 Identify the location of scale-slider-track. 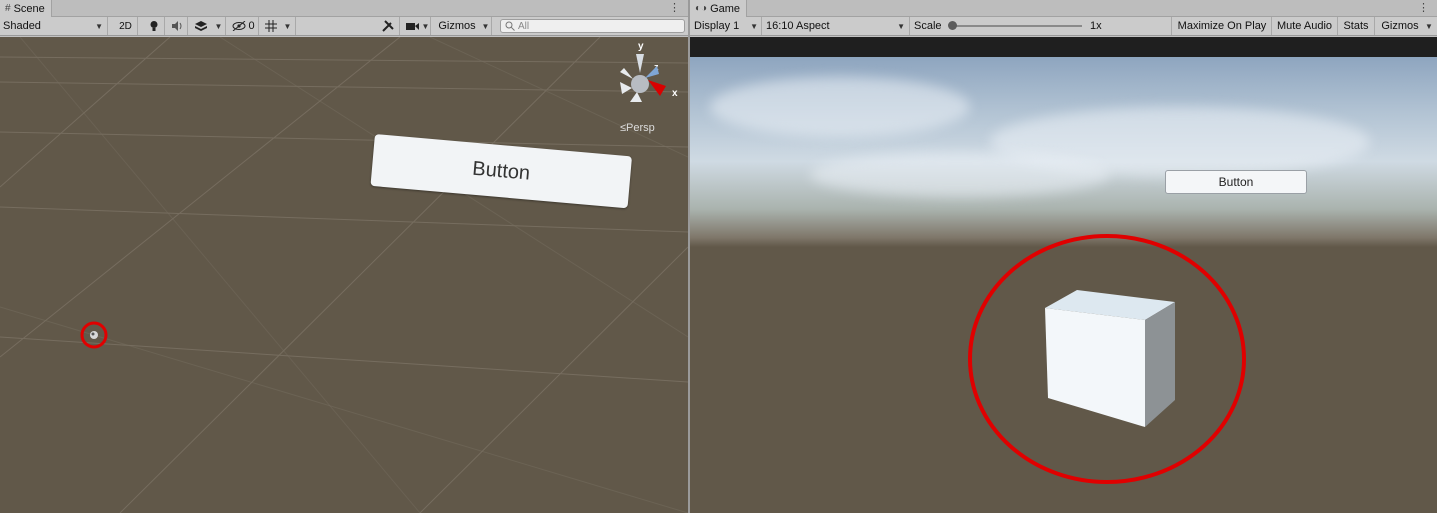
(1017, 26).